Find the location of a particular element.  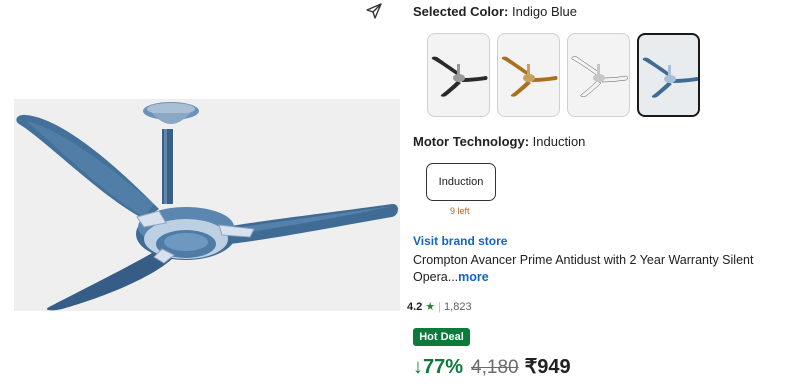

color-swatch-black is located at coordinates (458, 75).